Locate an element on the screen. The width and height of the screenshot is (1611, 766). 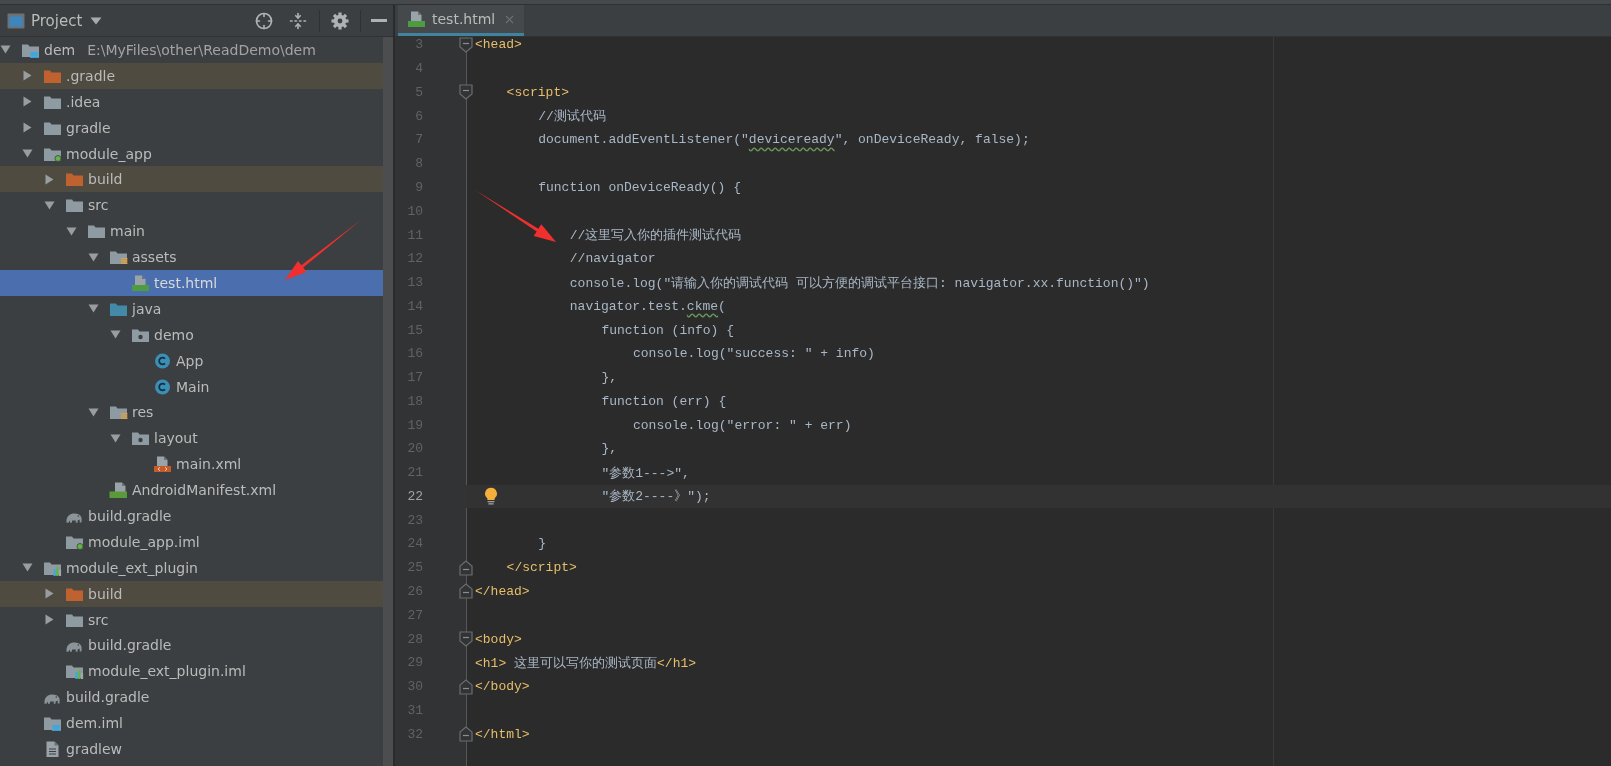
code-line: //这里写入你的插件测试代码 is located at coordinates (655, 235).